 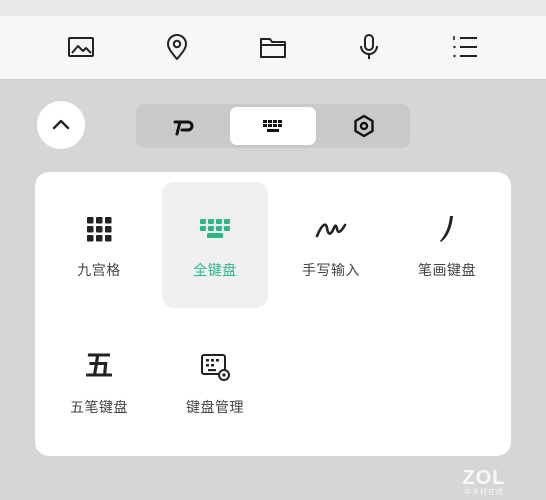 I want to click on keyboard-icon, so click(x=272, y=126).